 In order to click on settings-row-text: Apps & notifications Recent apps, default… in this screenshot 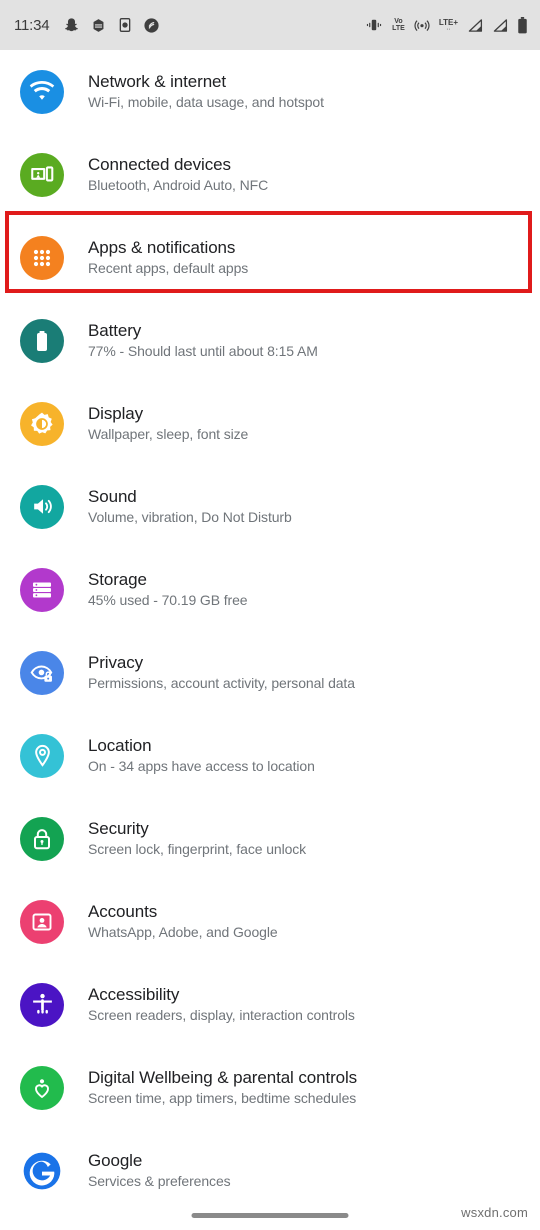, I will do `click(168, 257)`.